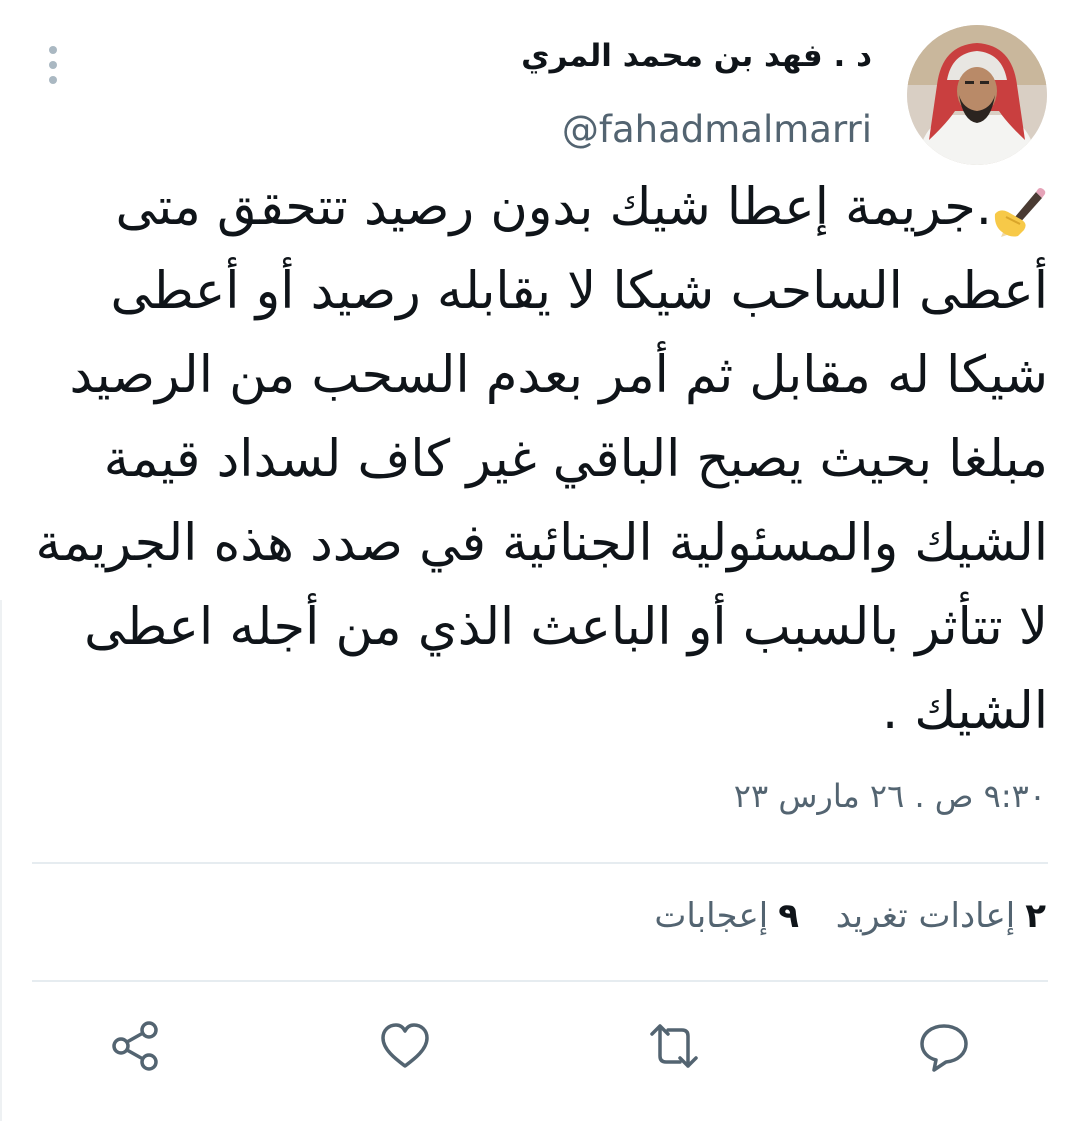 The image size is (1080, 1121). I want to click on engagement-stats: ٢إعادات تغريد ٩إعجابات, so click(837, 916).